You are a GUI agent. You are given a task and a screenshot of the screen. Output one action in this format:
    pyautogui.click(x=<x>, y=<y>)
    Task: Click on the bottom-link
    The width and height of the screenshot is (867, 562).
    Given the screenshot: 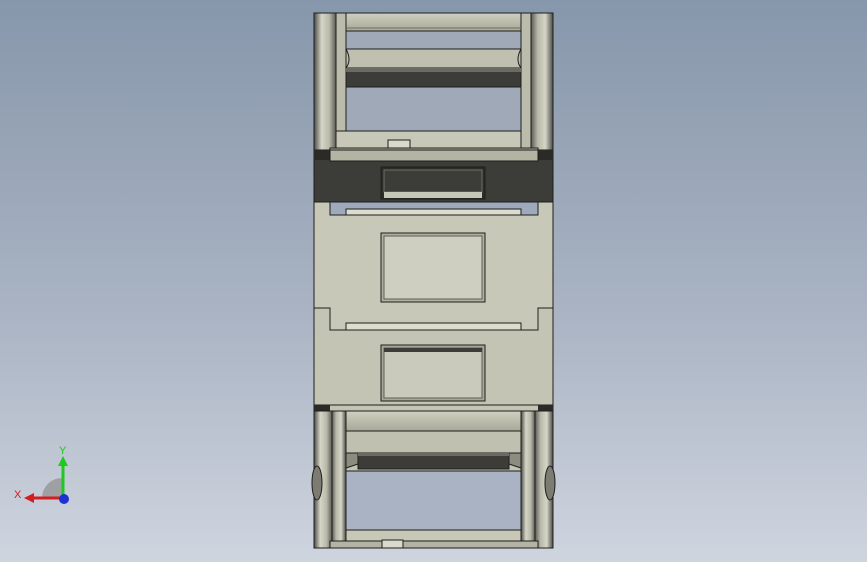 What is the action you would take?
    pyautogui.click(x=433, y=476)
    